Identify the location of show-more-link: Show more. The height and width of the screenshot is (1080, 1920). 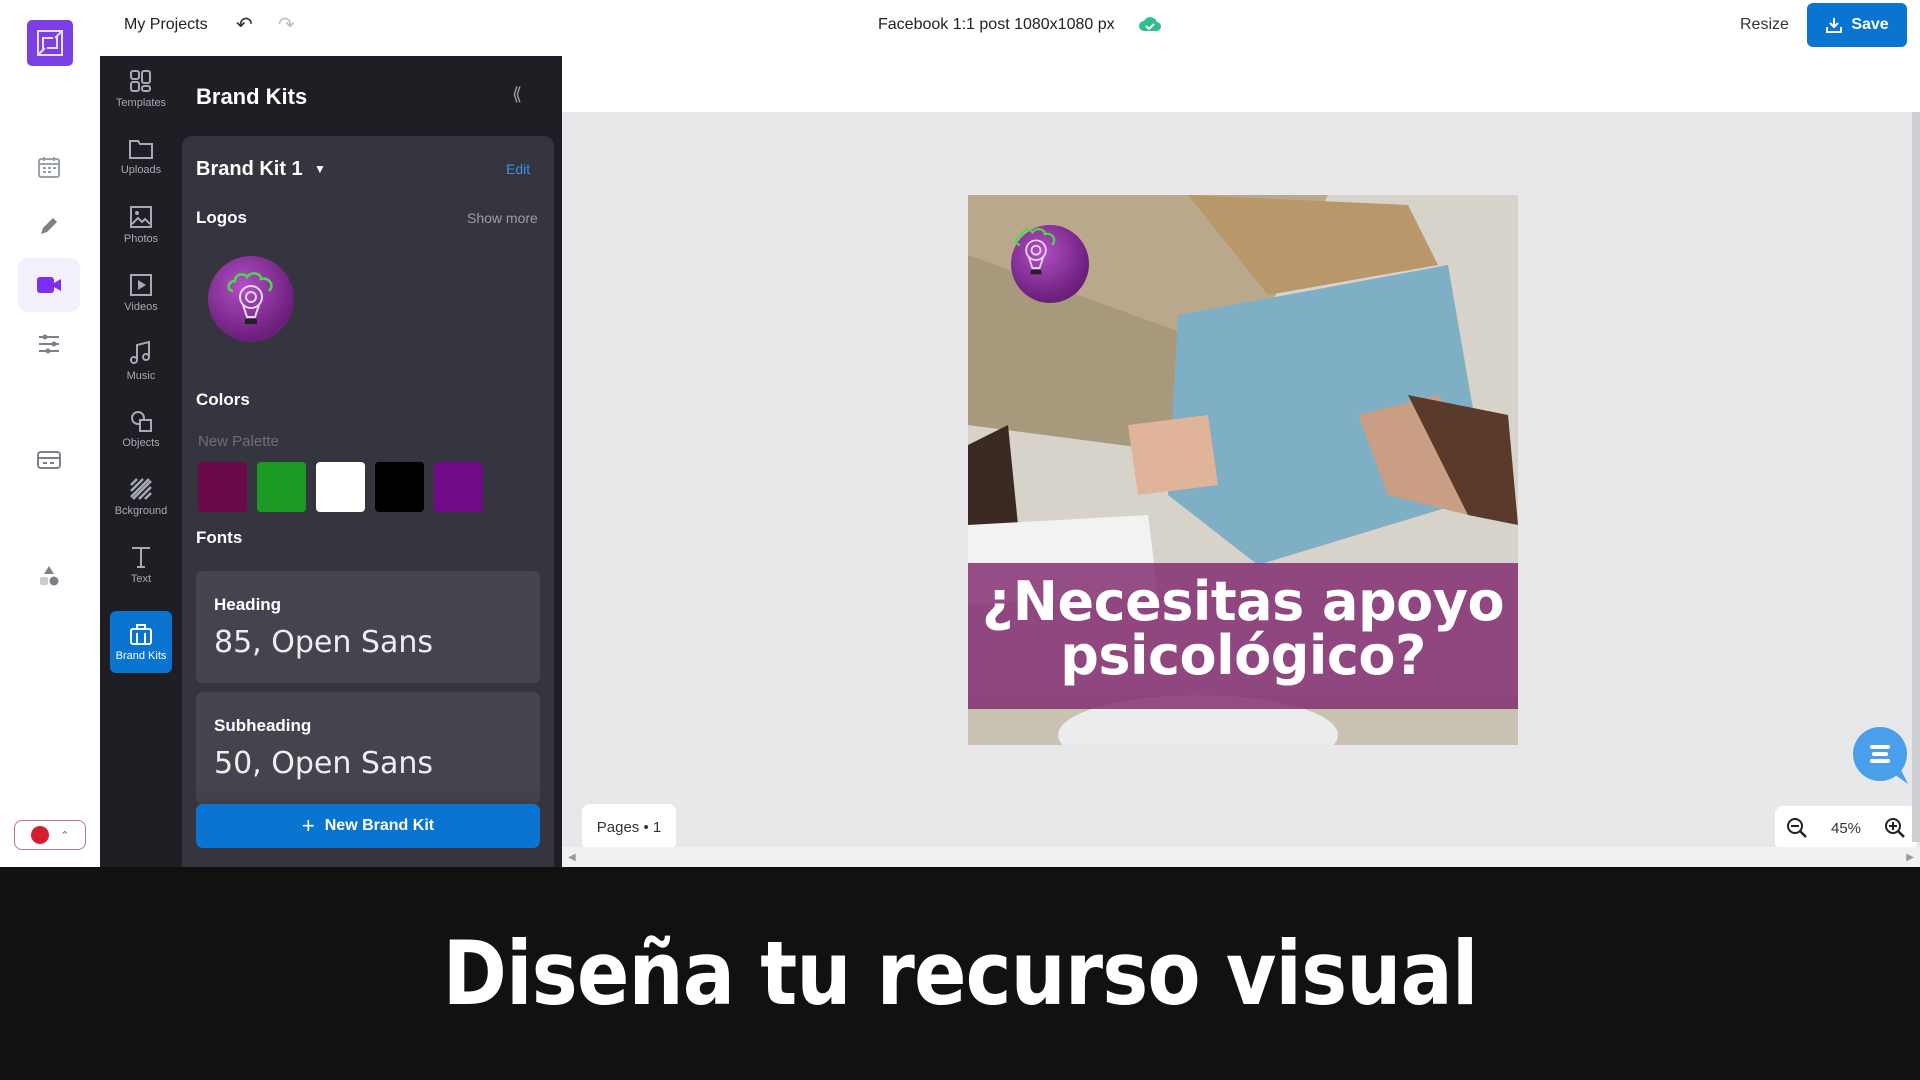
(502, 218).